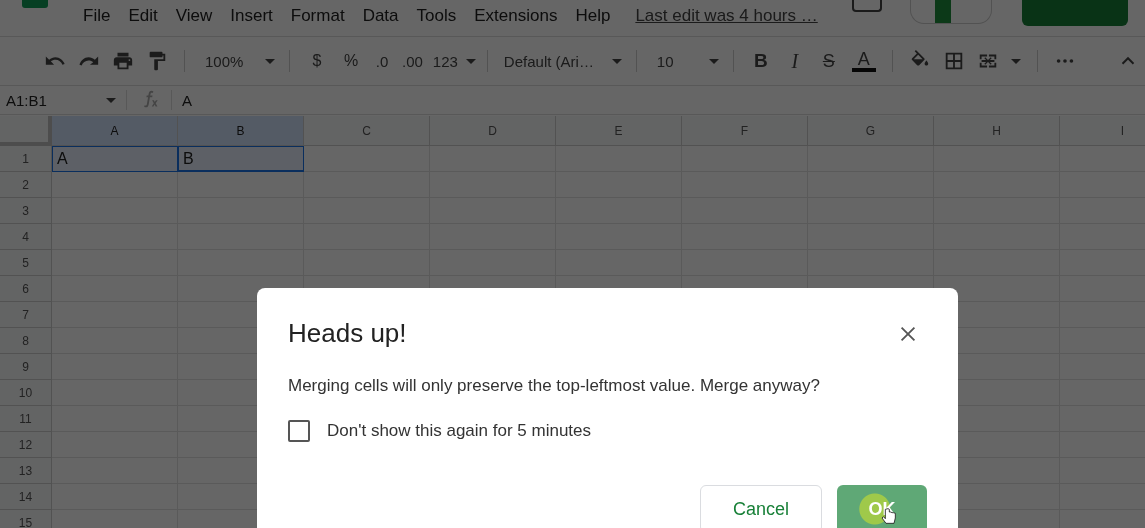 The height and width of the screenshot is (528, 1145). Describe the element at coordinates (26, 419) in the screenshot. I see `row-header: 11` at that location.